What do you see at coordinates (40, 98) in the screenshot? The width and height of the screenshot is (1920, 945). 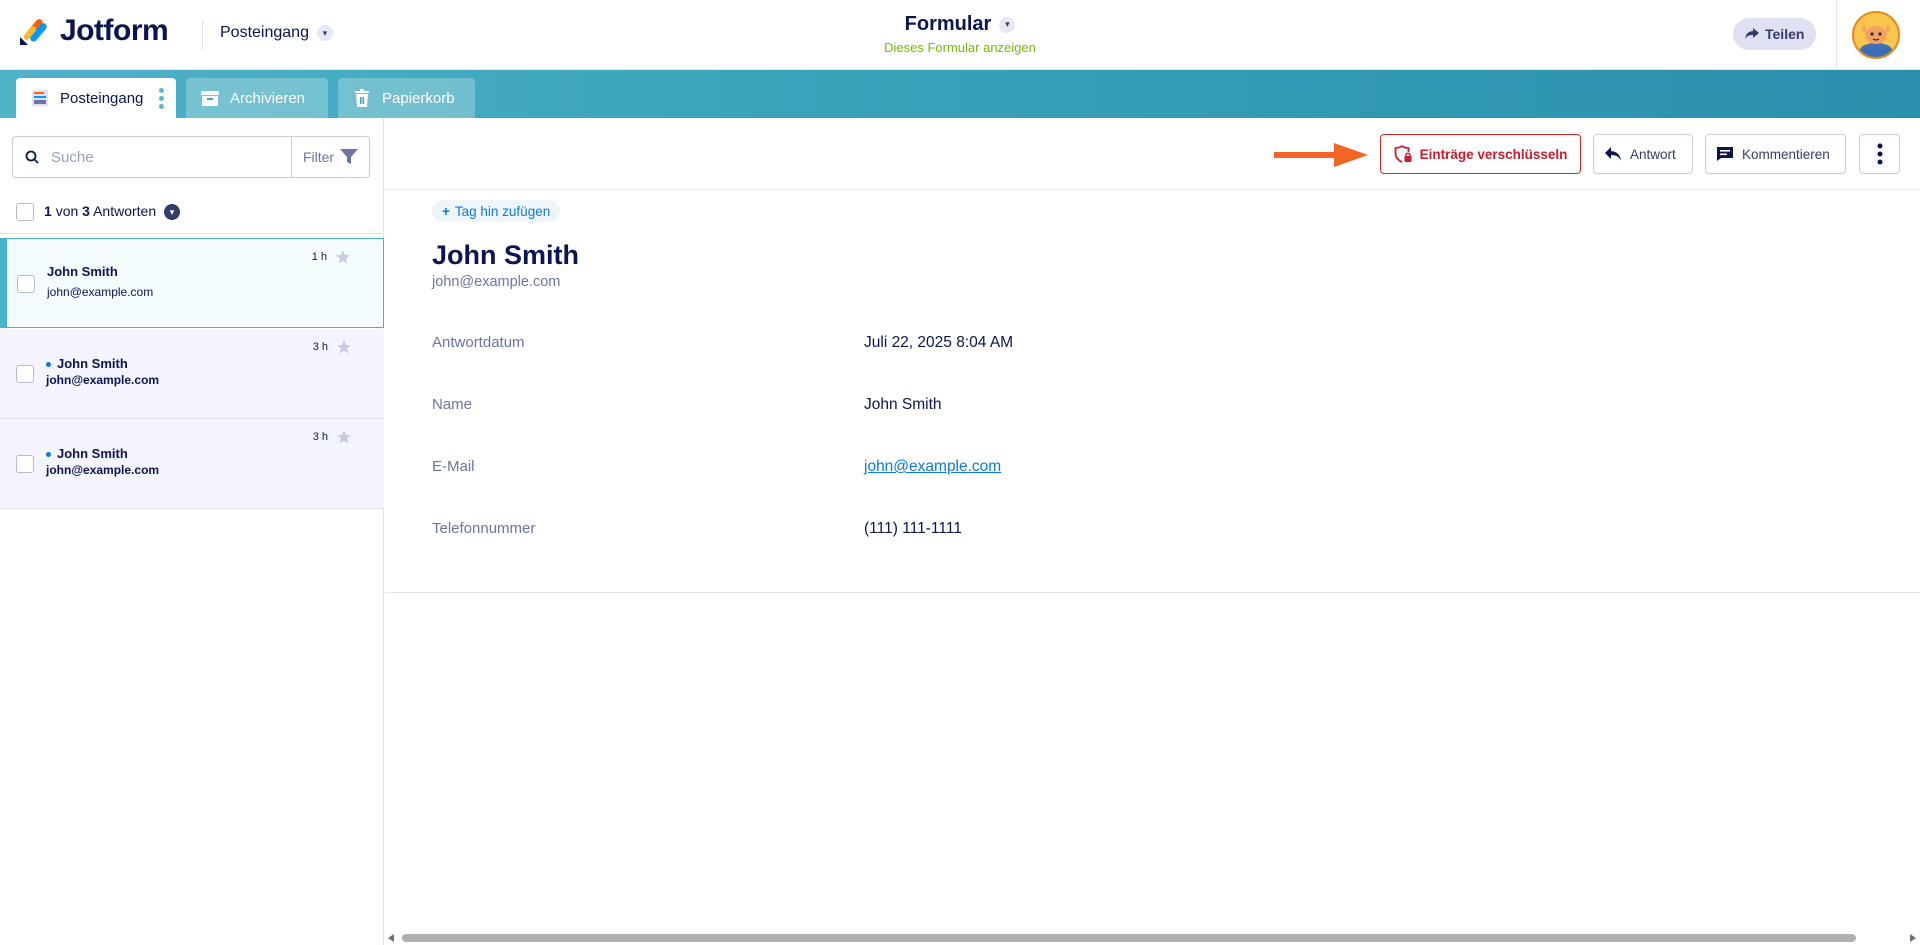 I see `inbox-icon` at bounding box center [40, 98].